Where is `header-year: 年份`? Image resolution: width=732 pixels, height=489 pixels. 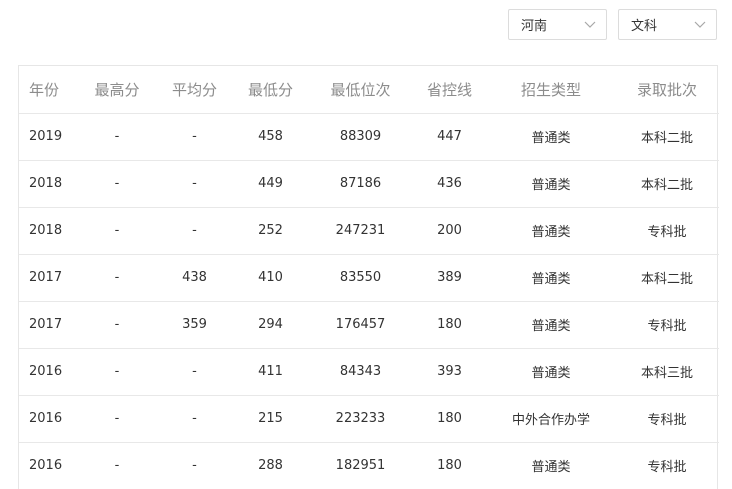 header-year: 年份 is located at coordinates (48, 90).